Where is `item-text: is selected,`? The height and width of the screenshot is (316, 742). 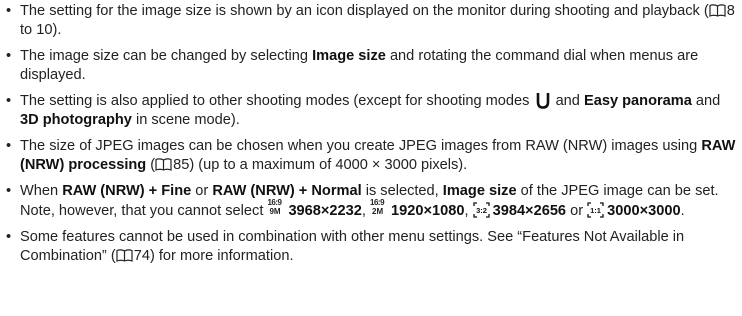 item-text: is selected, is located at coordinates (402, 191).